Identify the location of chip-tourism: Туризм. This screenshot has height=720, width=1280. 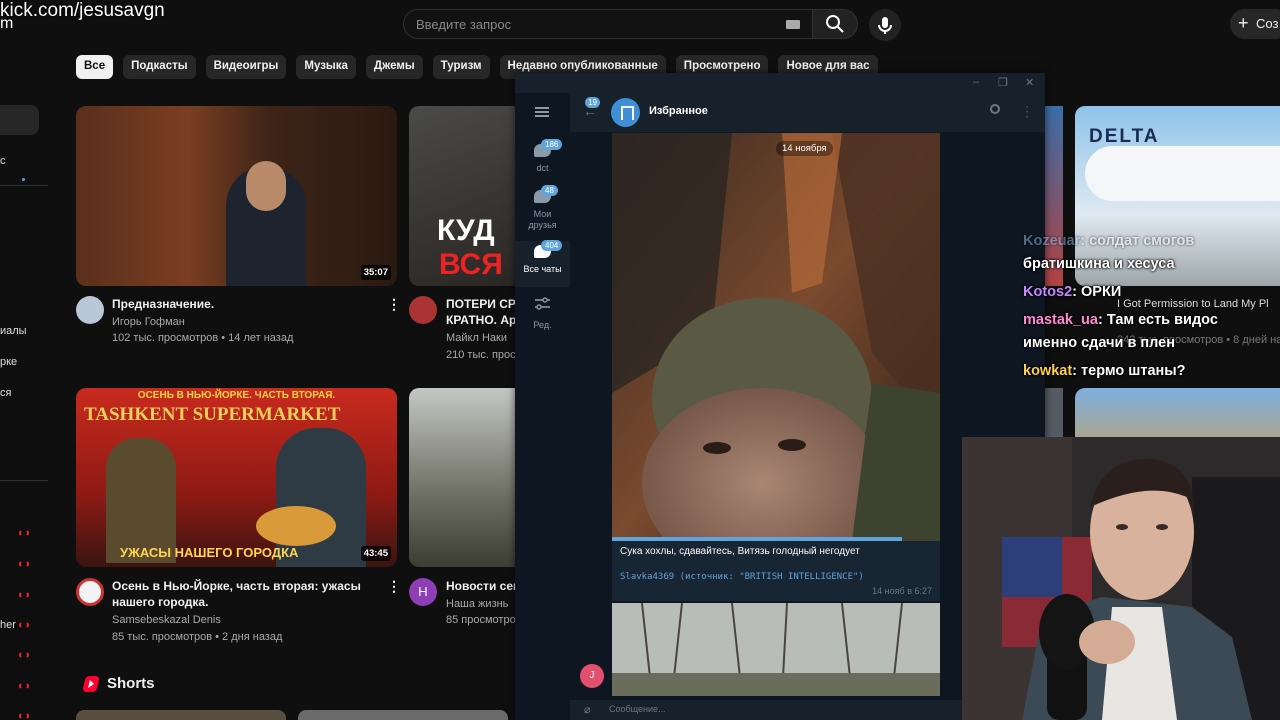
(461, 67).